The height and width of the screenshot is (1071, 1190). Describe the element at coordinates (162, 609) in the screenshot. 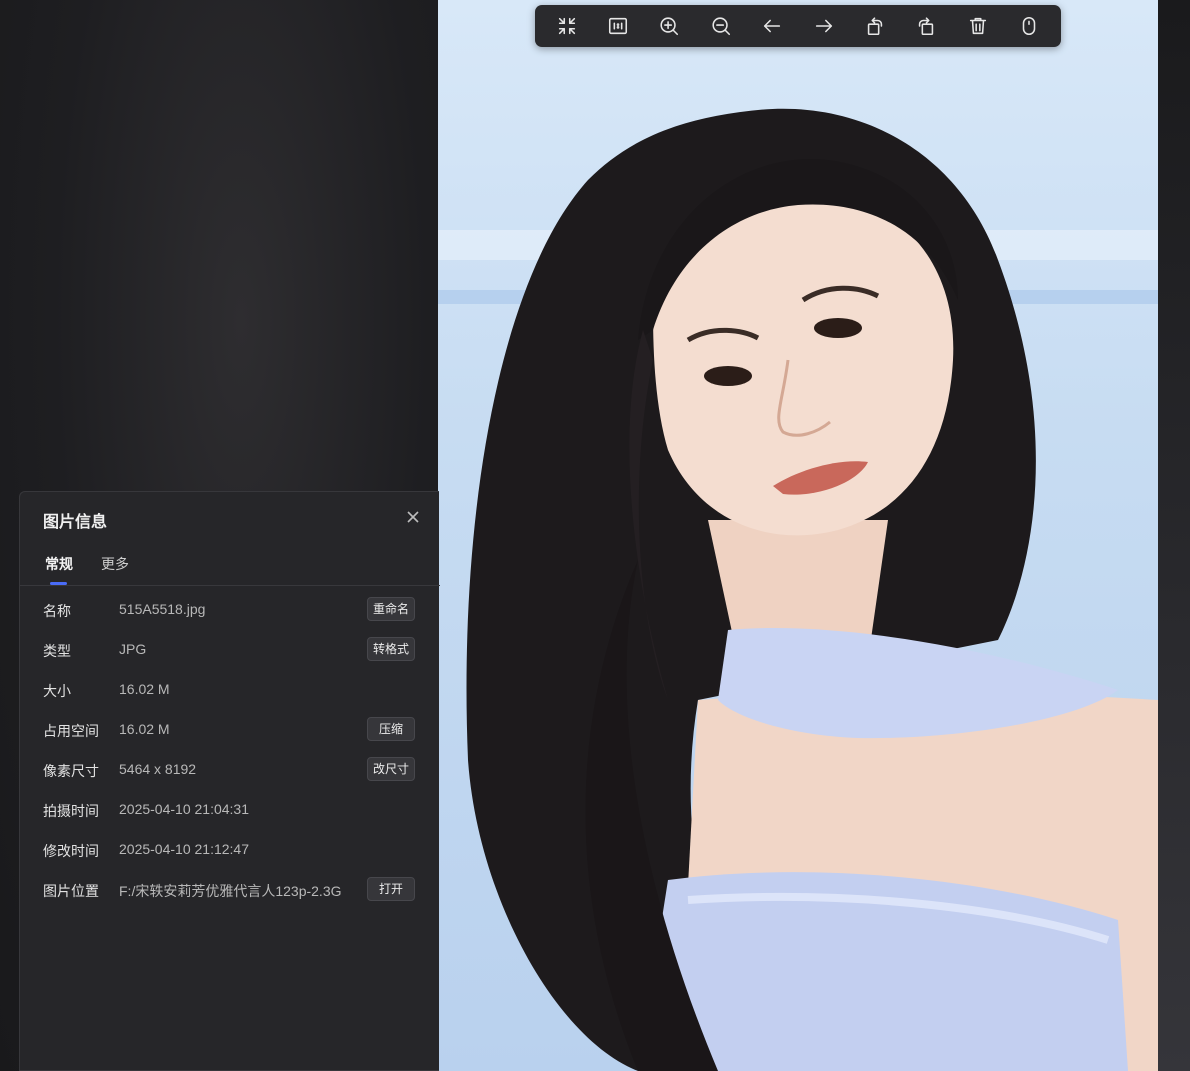

I see `row-value: 515A5518.jpg` at that location.